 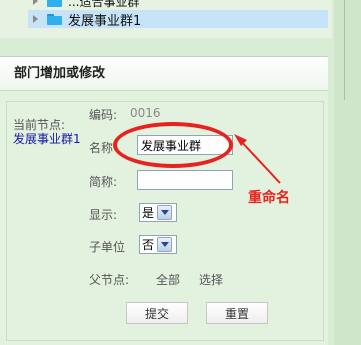 What do you see at coordinates (269, 198) in the screenshot?
I see `annotation-label: 重命名` at bounding box center [269, 198].